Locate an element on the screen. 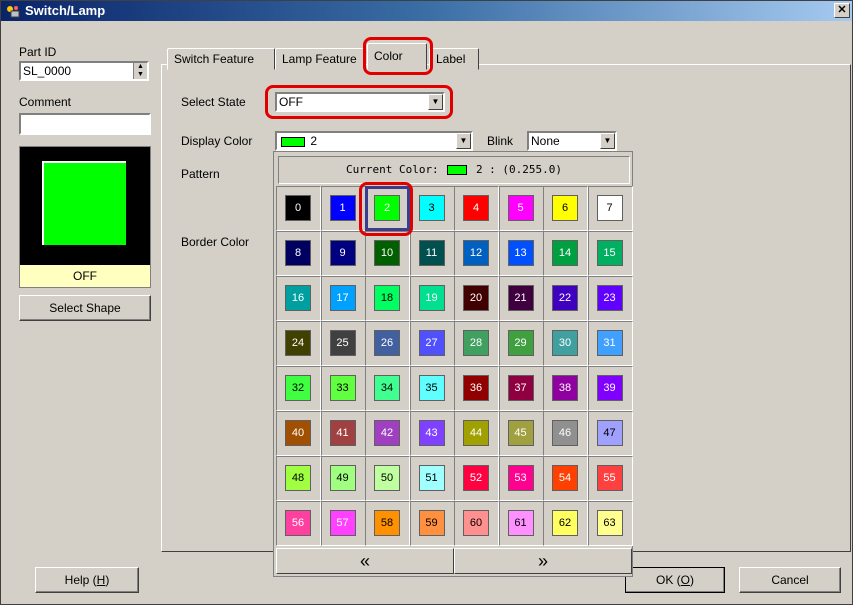  color-chip-48: 48 is located at coordinates (298, 478).